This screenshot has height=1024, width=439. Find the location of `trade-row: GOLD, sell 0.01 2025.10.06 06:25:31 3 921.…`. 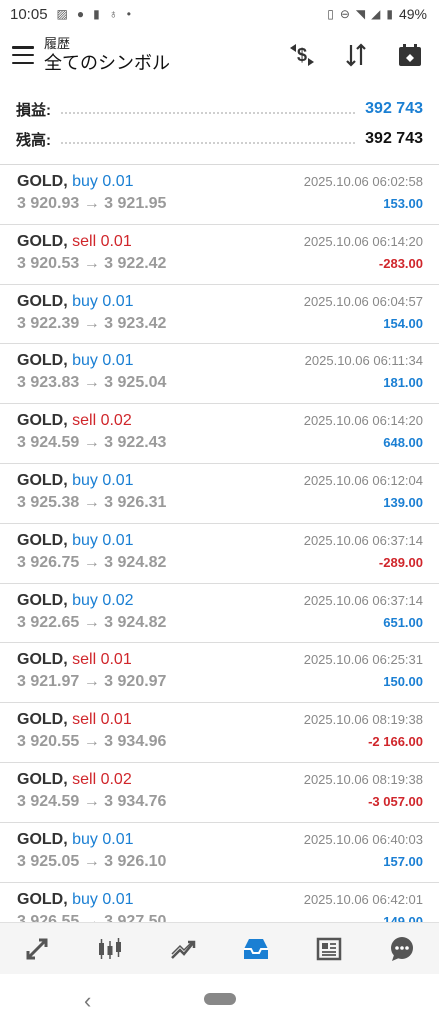

trade-row: GOLD, sell 0.01 2025.10.06 06:25:31 3 921.… is located at coordinates (219, 673).